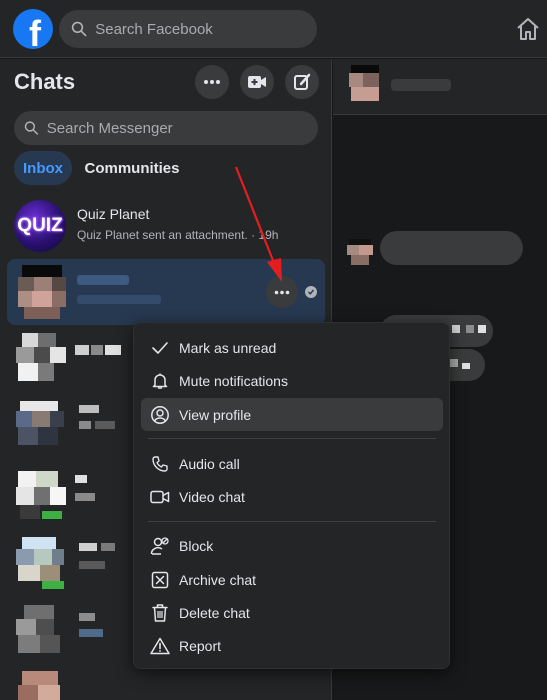  What do you see at coordinates (182, 128) in the screenshot?
I see `messenger-search-input` at bounding box center [182, 128].